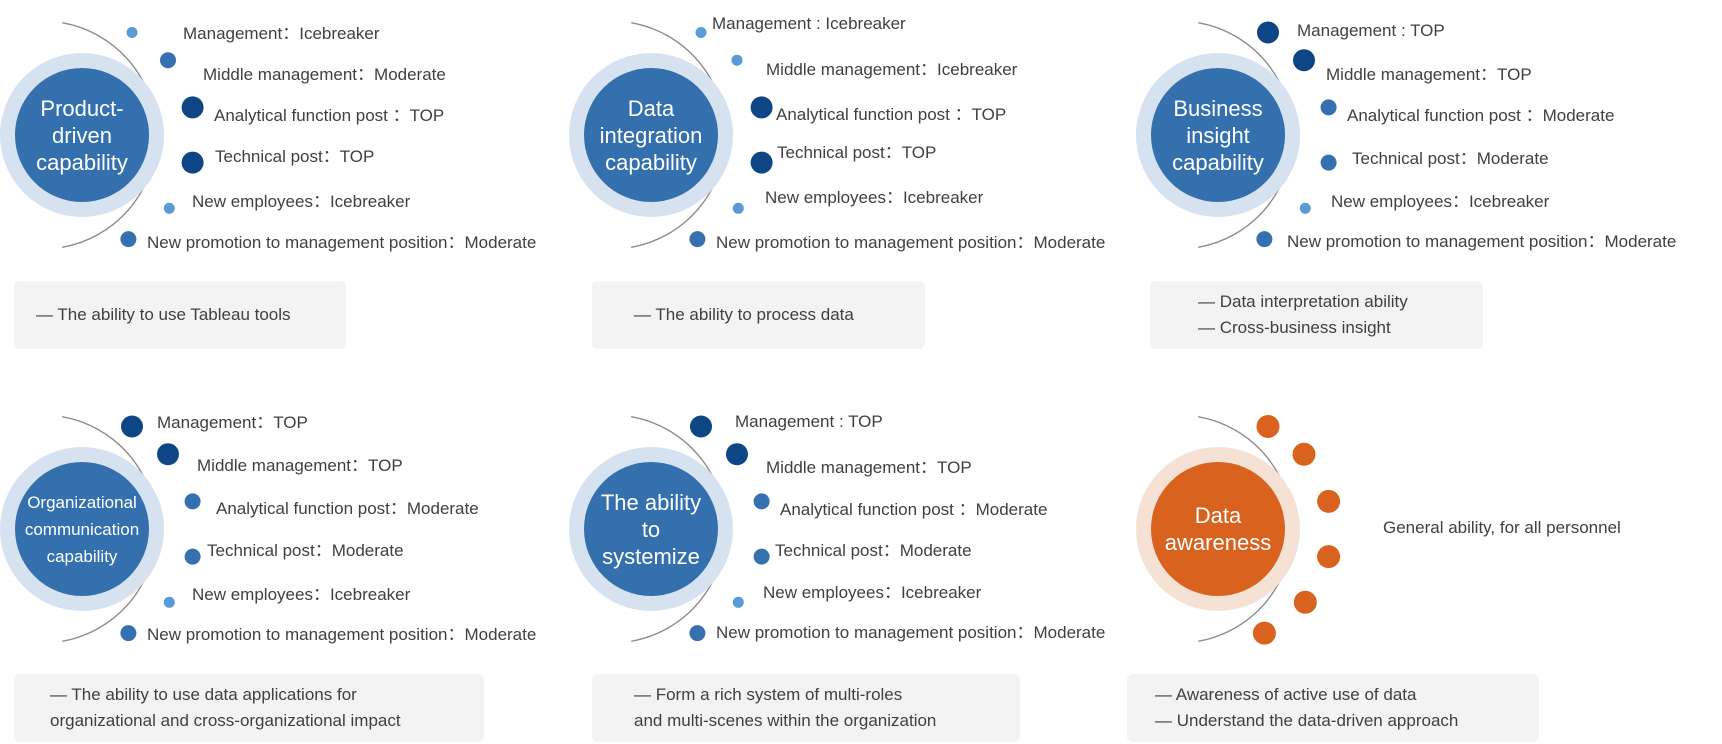 The width and height of the screenshot is (1722, 744). I want to click on capability-title-line: insight, so click(1218, 135).